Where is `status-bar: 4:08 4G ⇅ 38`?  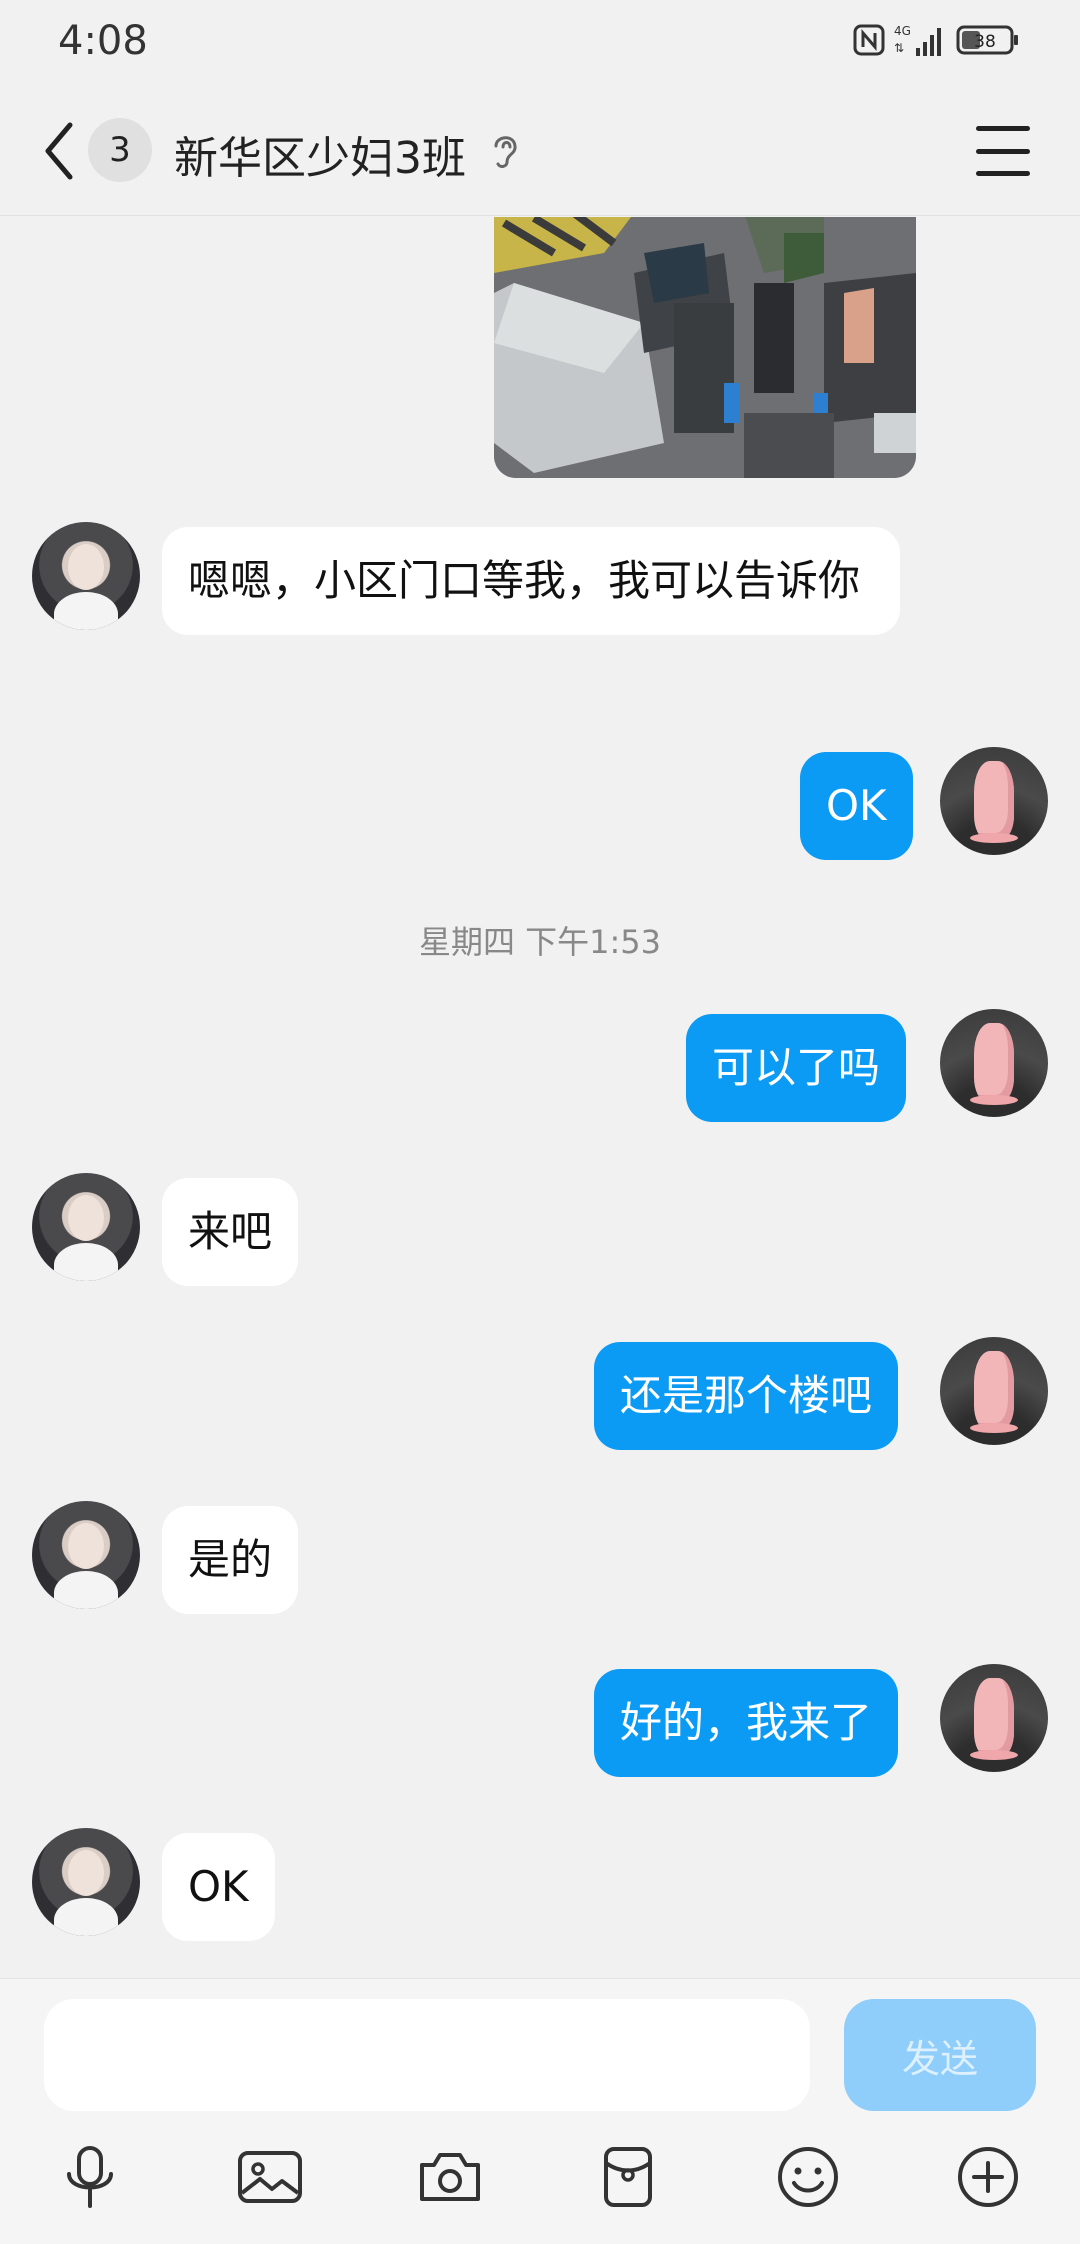
status-bar: 4:08 4G ⇅ 38 is located at coordinates (540, 43).